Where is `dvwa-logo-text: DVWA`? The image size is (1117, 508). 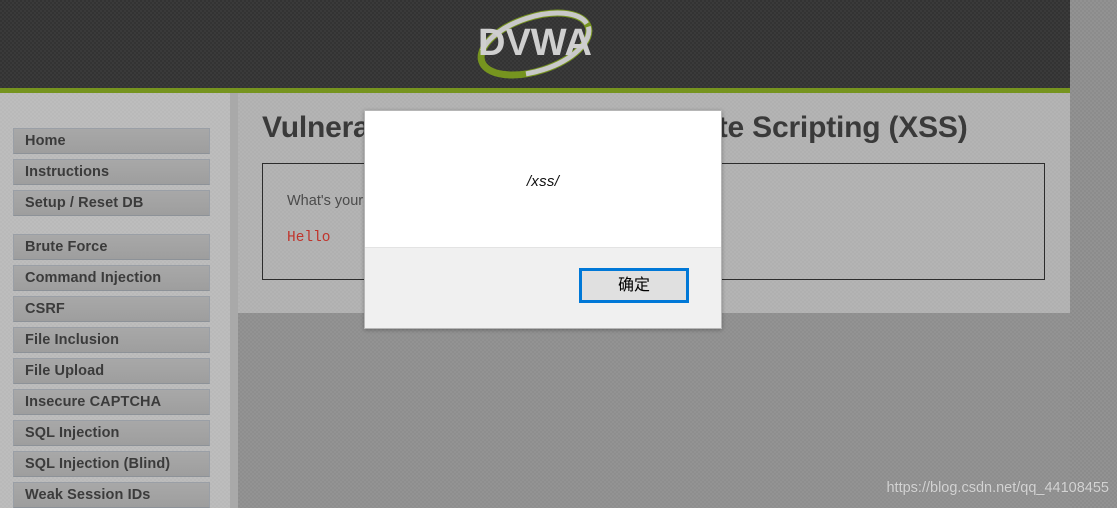
dvwa-logo-text: DVWA is located at coordinates (535, 43).